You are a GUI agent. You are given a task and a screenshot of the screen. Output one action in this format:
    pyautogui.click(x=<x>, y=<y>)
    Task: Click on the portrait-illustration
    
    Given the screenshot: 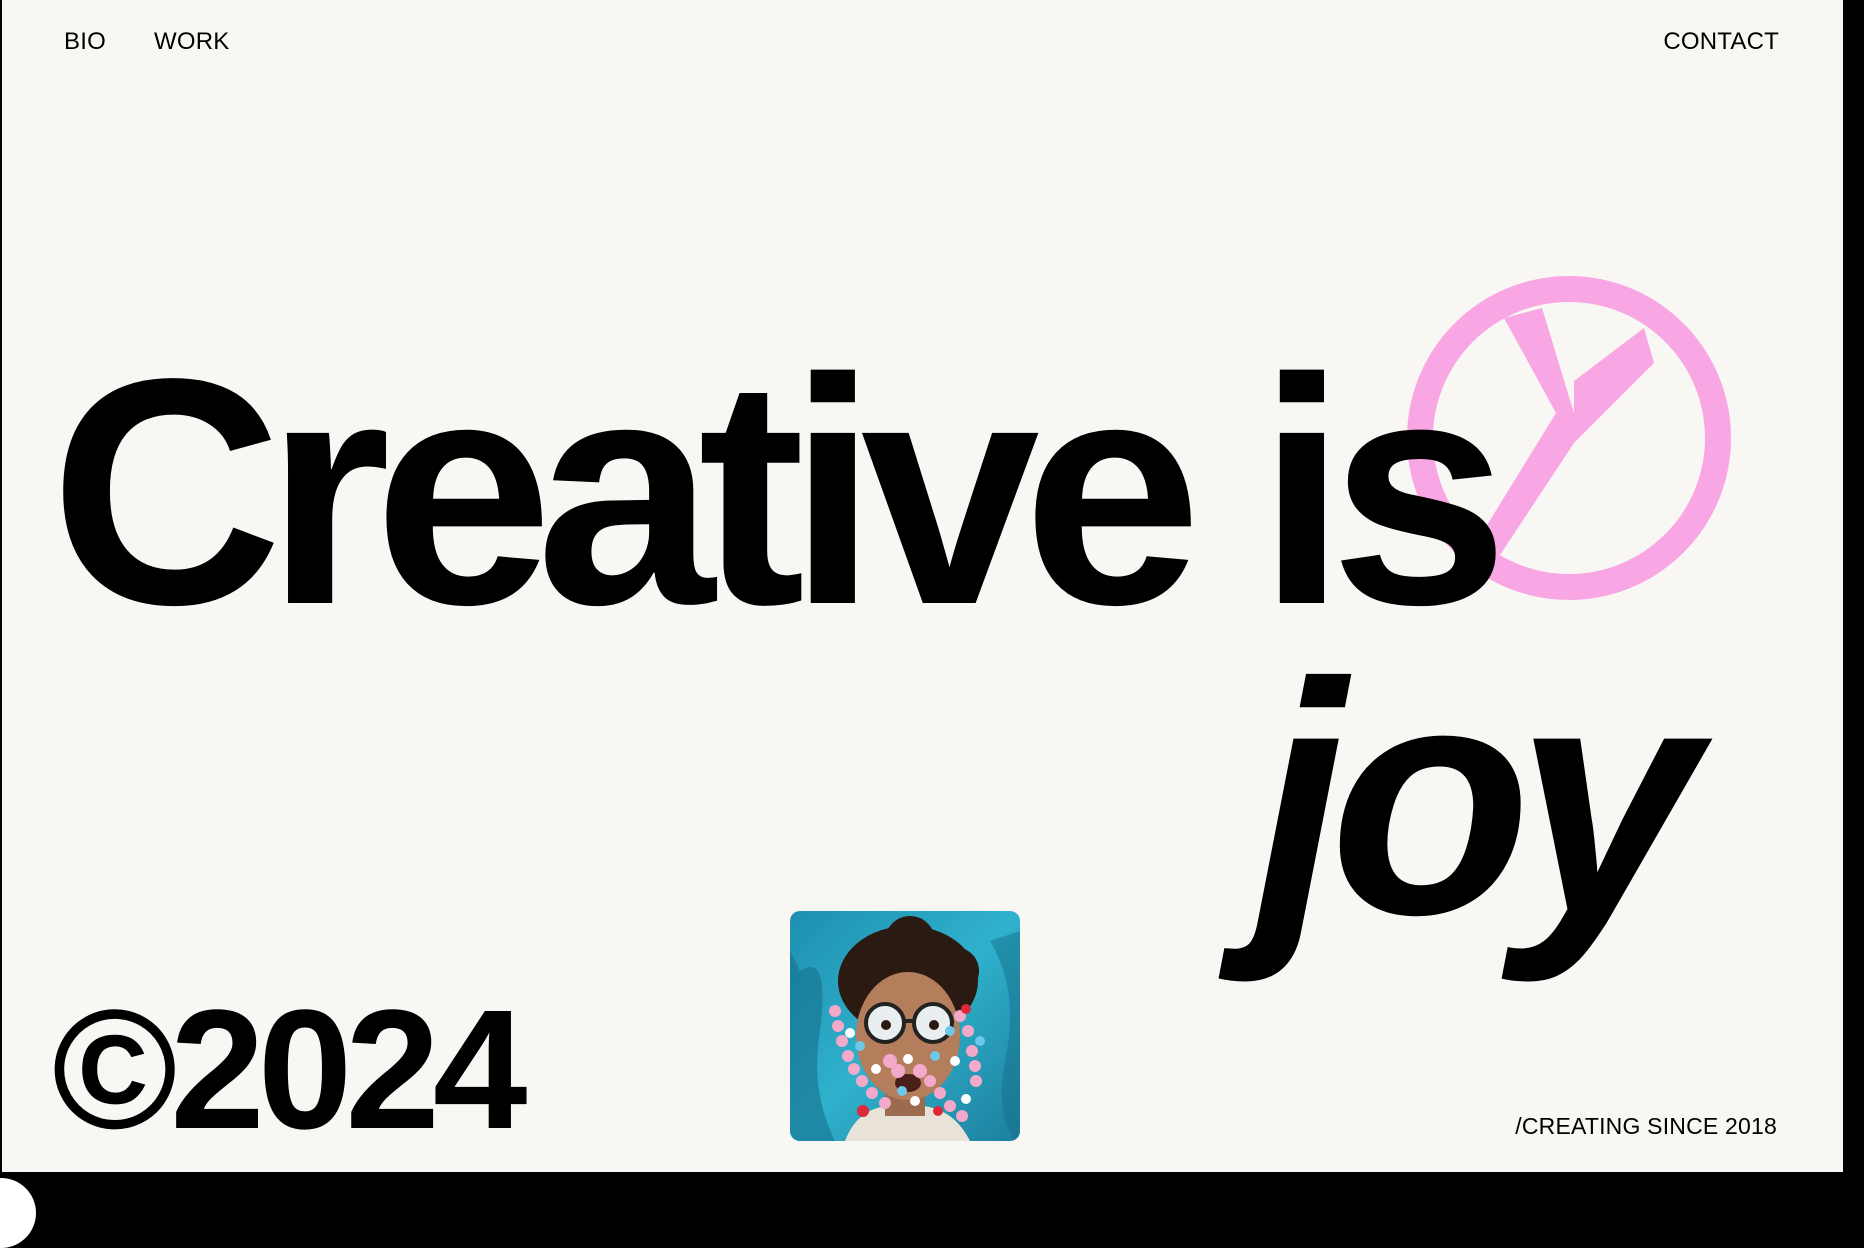 What is the action you would take?
    pyautogui.click(x=905, y=1026)
    